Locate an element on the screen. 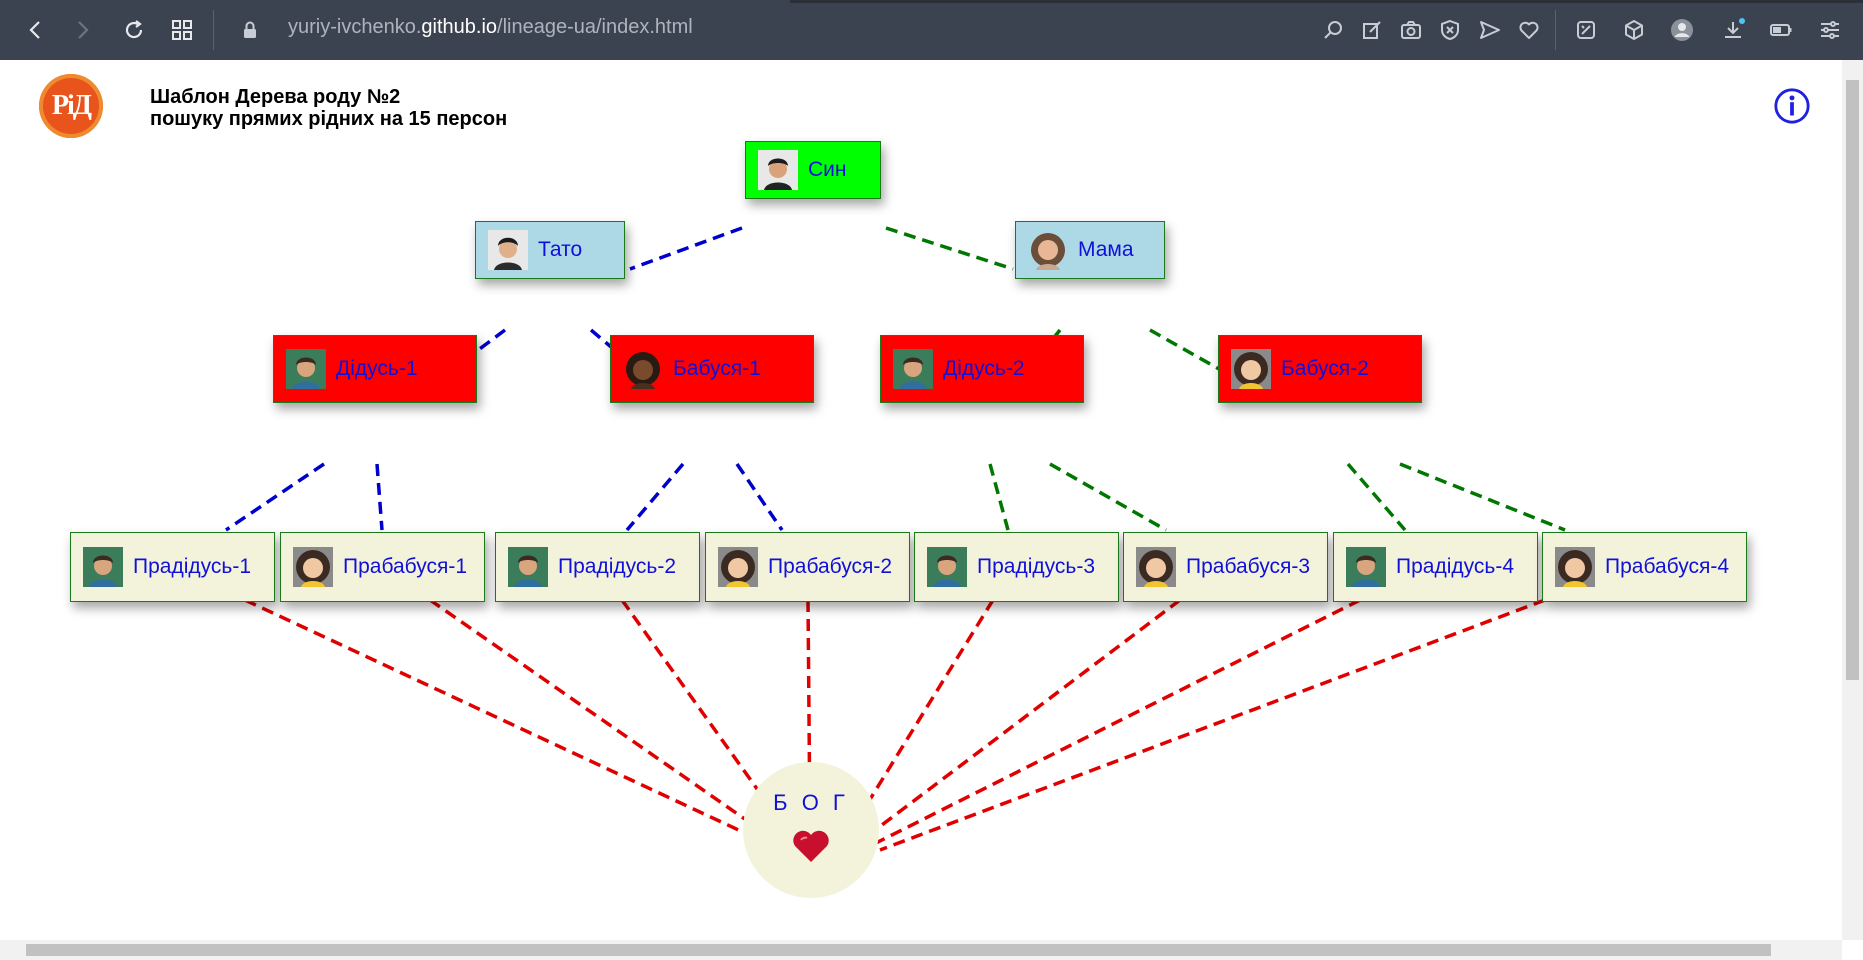  line-ggf4-god is located at coordinates (1116, 722).